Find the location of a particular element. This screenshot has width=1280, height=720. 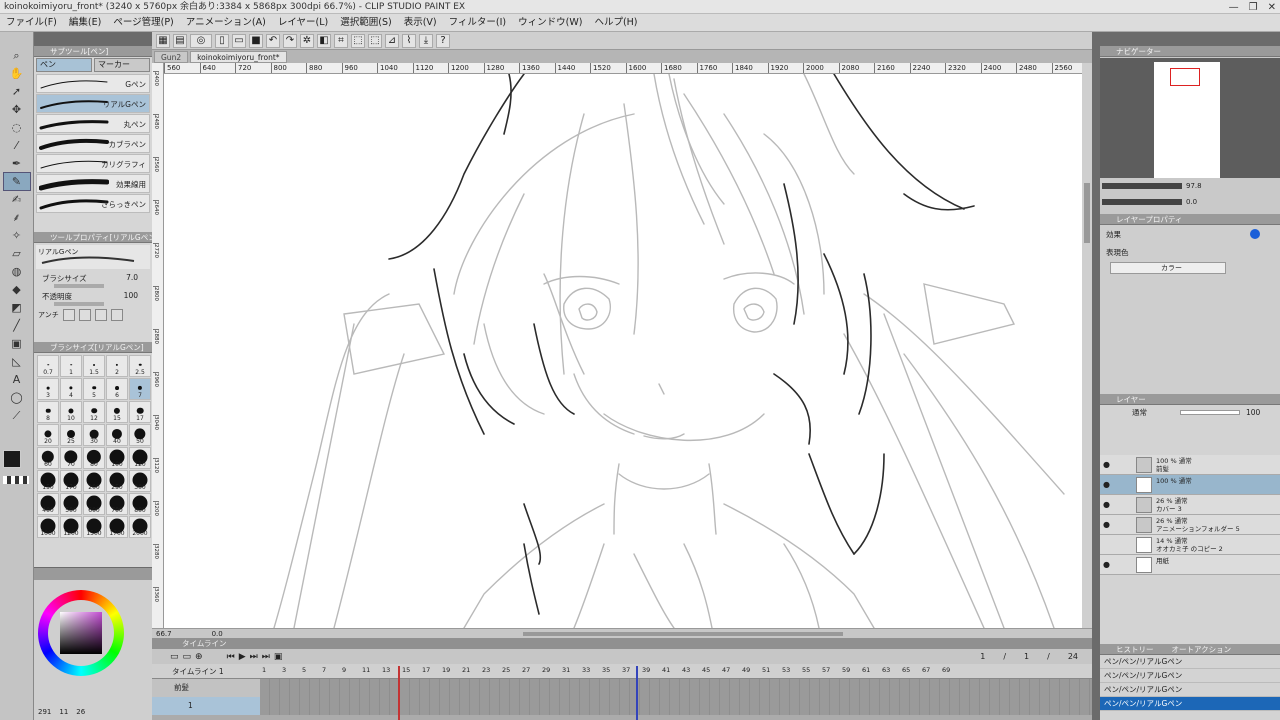

eraser-tool-icon: ▱ is located at coordinates (17, 253).